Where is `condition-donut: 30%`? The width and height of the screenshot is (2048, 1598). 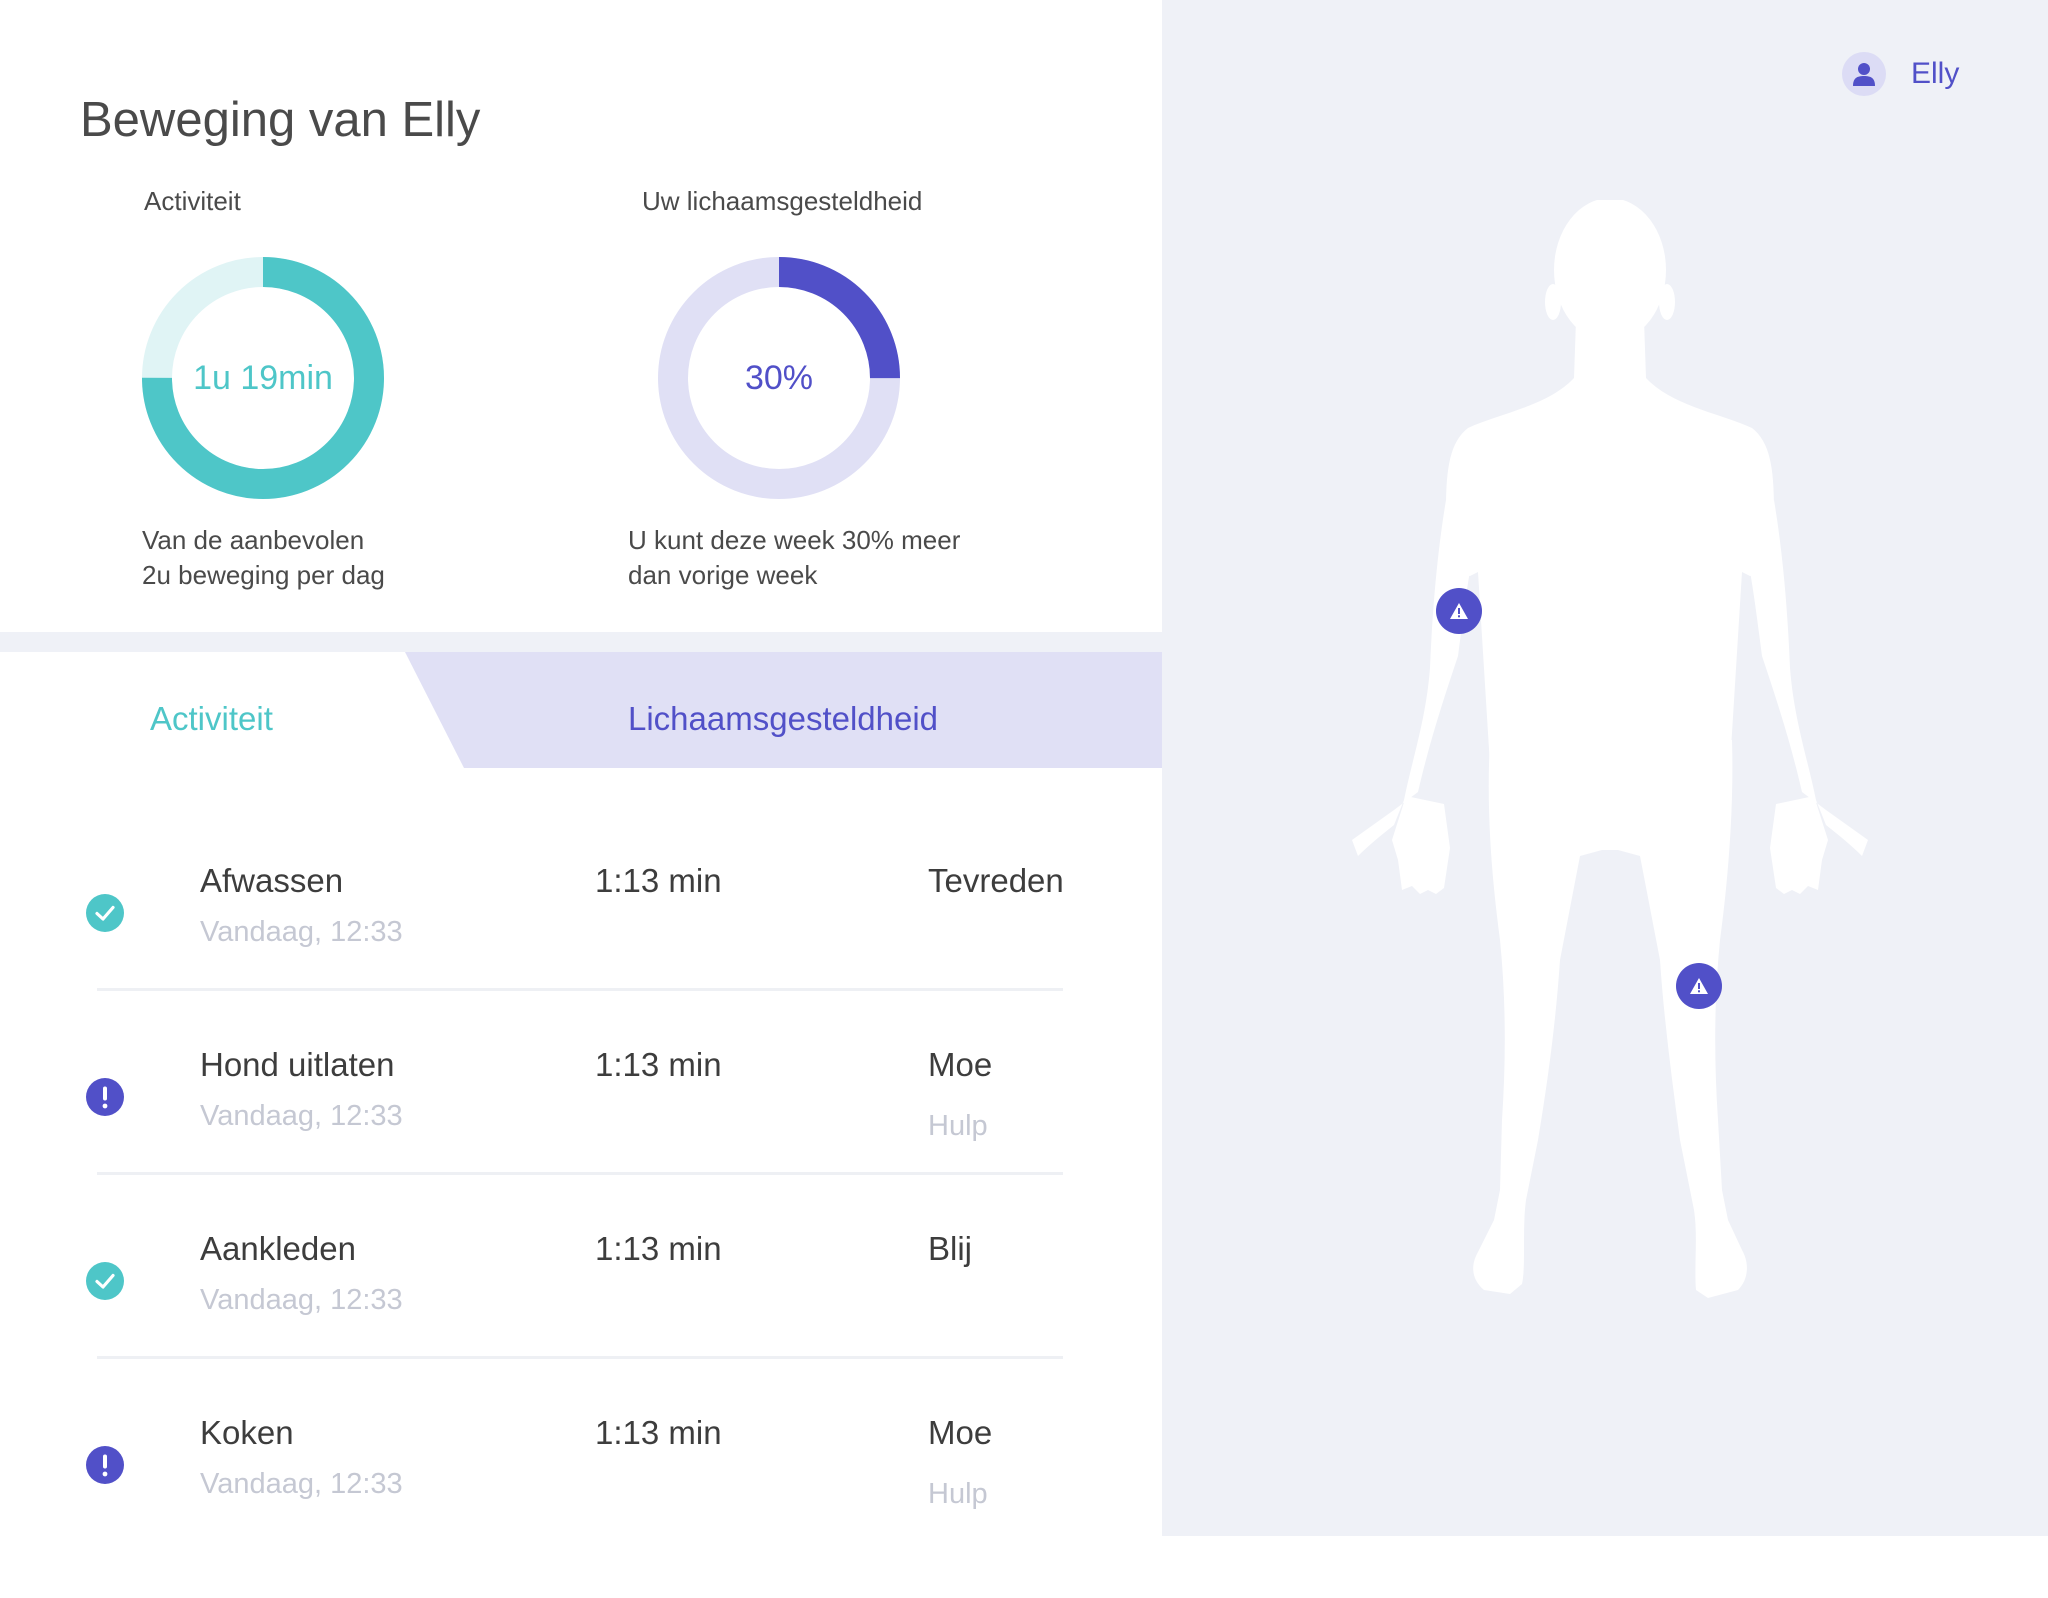 condition-donut: 30% is located at coordinates (779, 378).